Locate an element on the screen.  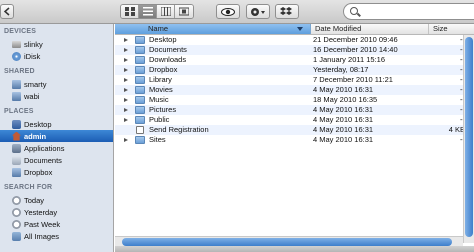
dropbox-menu-button is located at coordinates (287, 11).